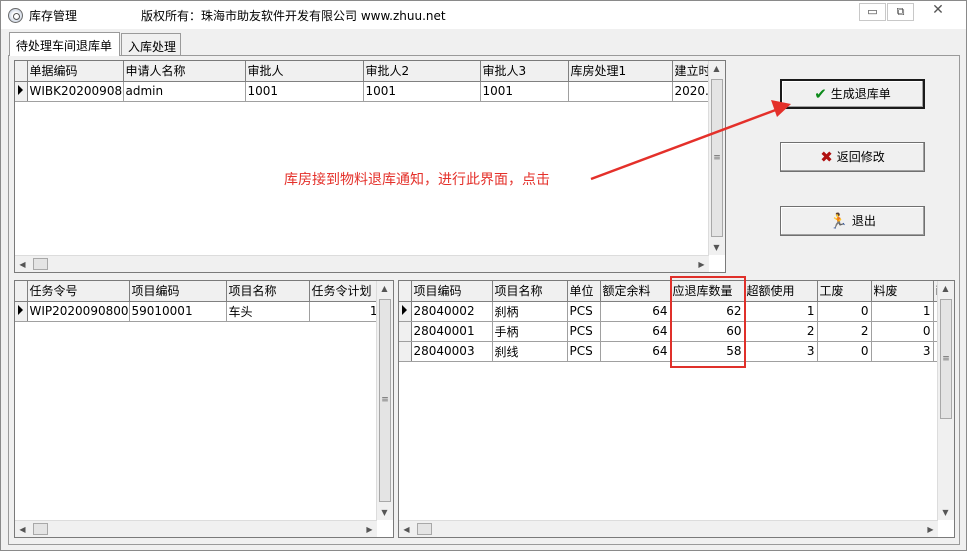  I want to click on column-header: 申请人名称, so click(184, 71).